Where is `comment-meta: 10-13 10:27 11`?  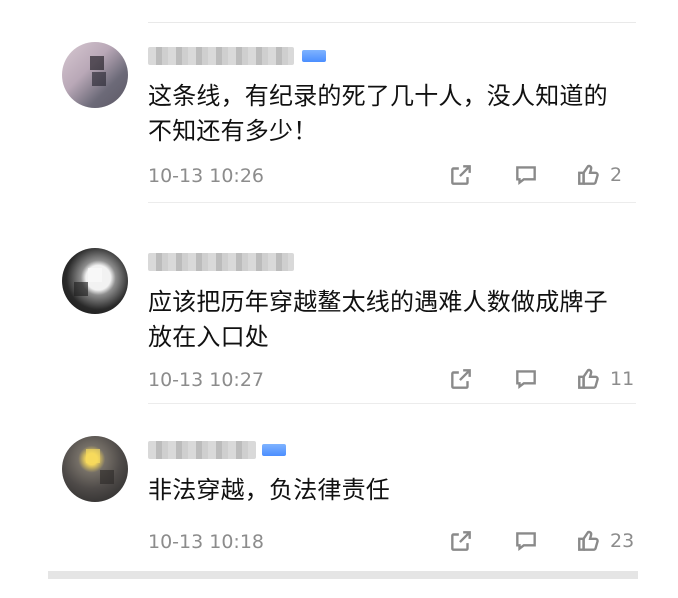
comment-meta: 10-13 10:27 11 is located at coordinates (391, 380).